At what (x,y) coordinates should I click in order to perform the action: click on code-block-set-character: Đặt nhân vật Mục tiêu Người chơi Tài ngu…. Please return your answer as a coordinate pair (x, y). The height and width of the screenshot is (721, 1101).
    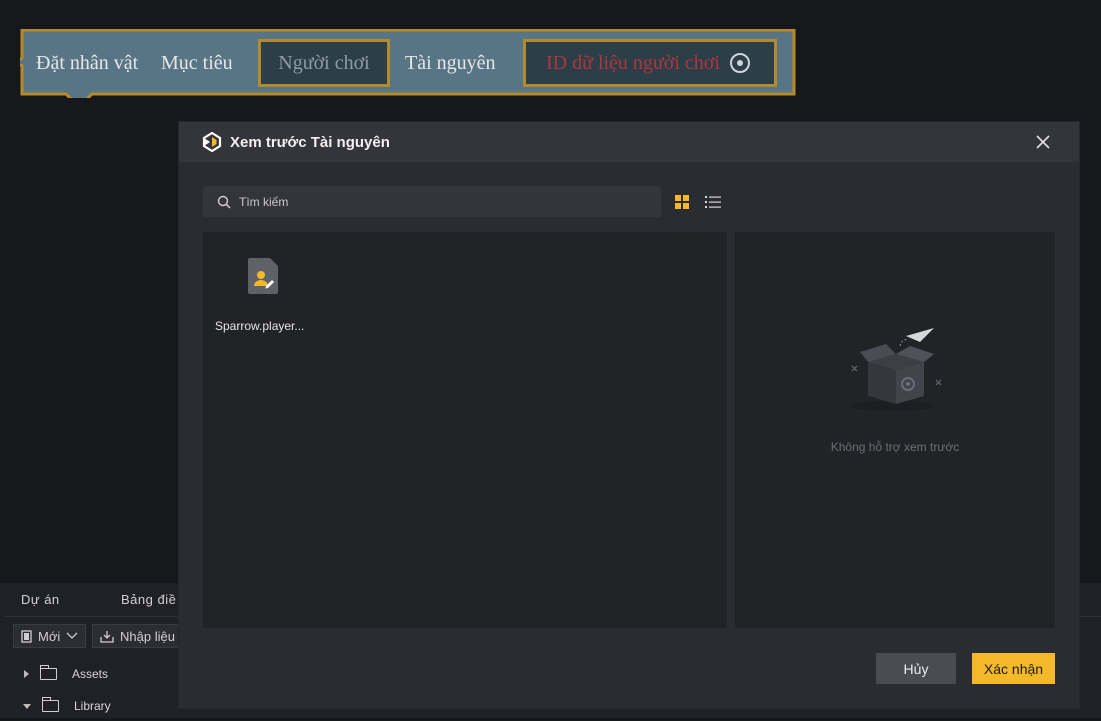
    Looking at the image, I should click on (408, 63).